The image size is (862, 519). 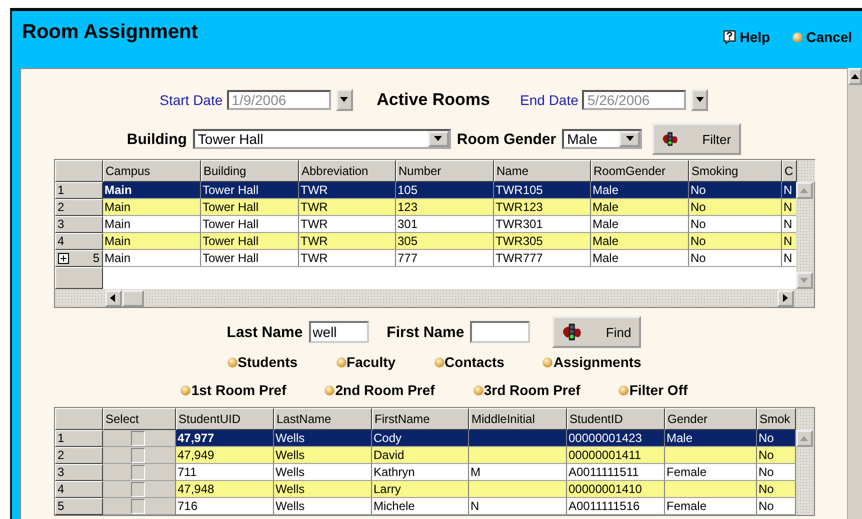 I want to click on view-option: Faculty, so click(x=366, y=362).